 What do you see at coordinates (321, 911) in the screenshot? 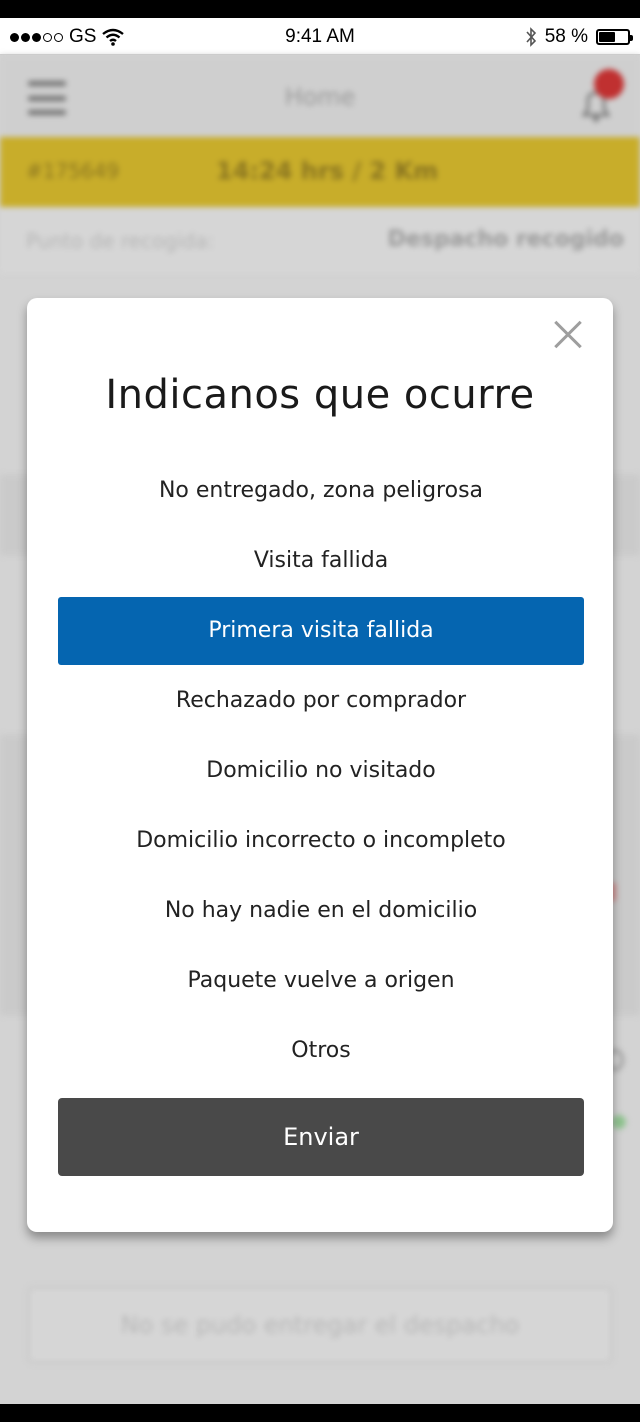
I see `reason-option: No hay nadie en el domicilio` at bounding box center [321, 911].